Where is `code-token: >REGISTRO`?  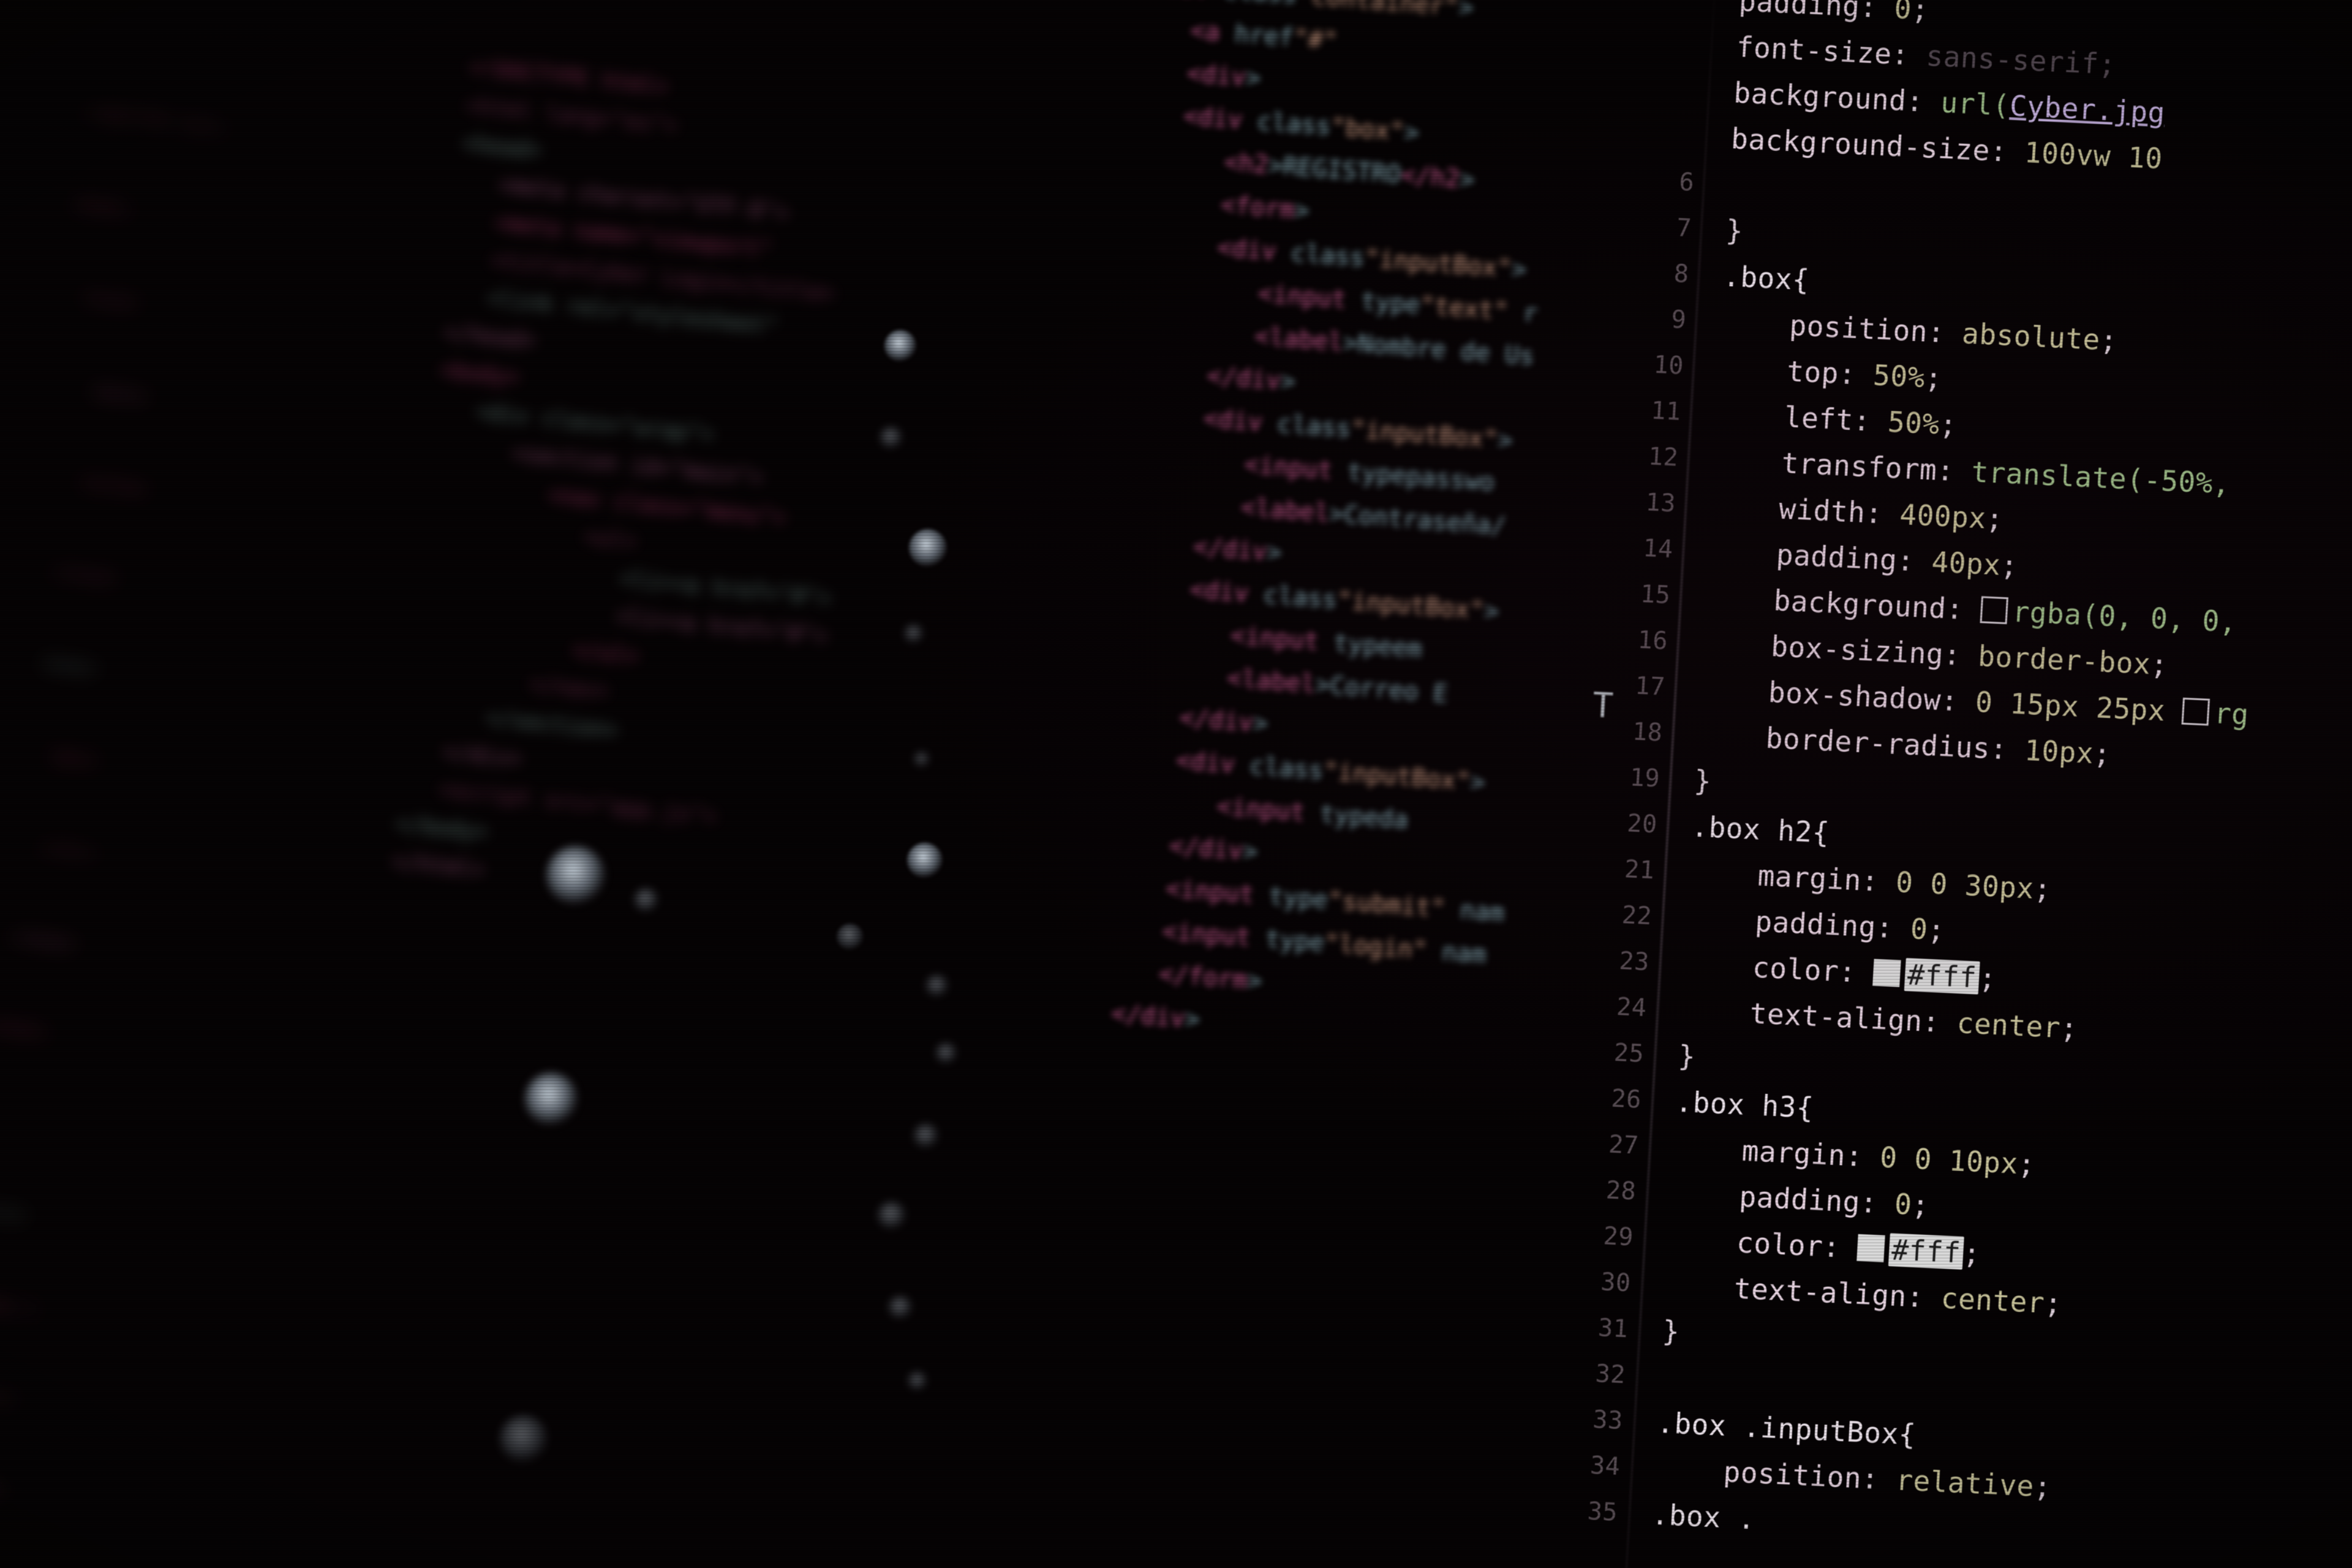 code-token: >REGISTRO is located at coordinates (1334, 170).